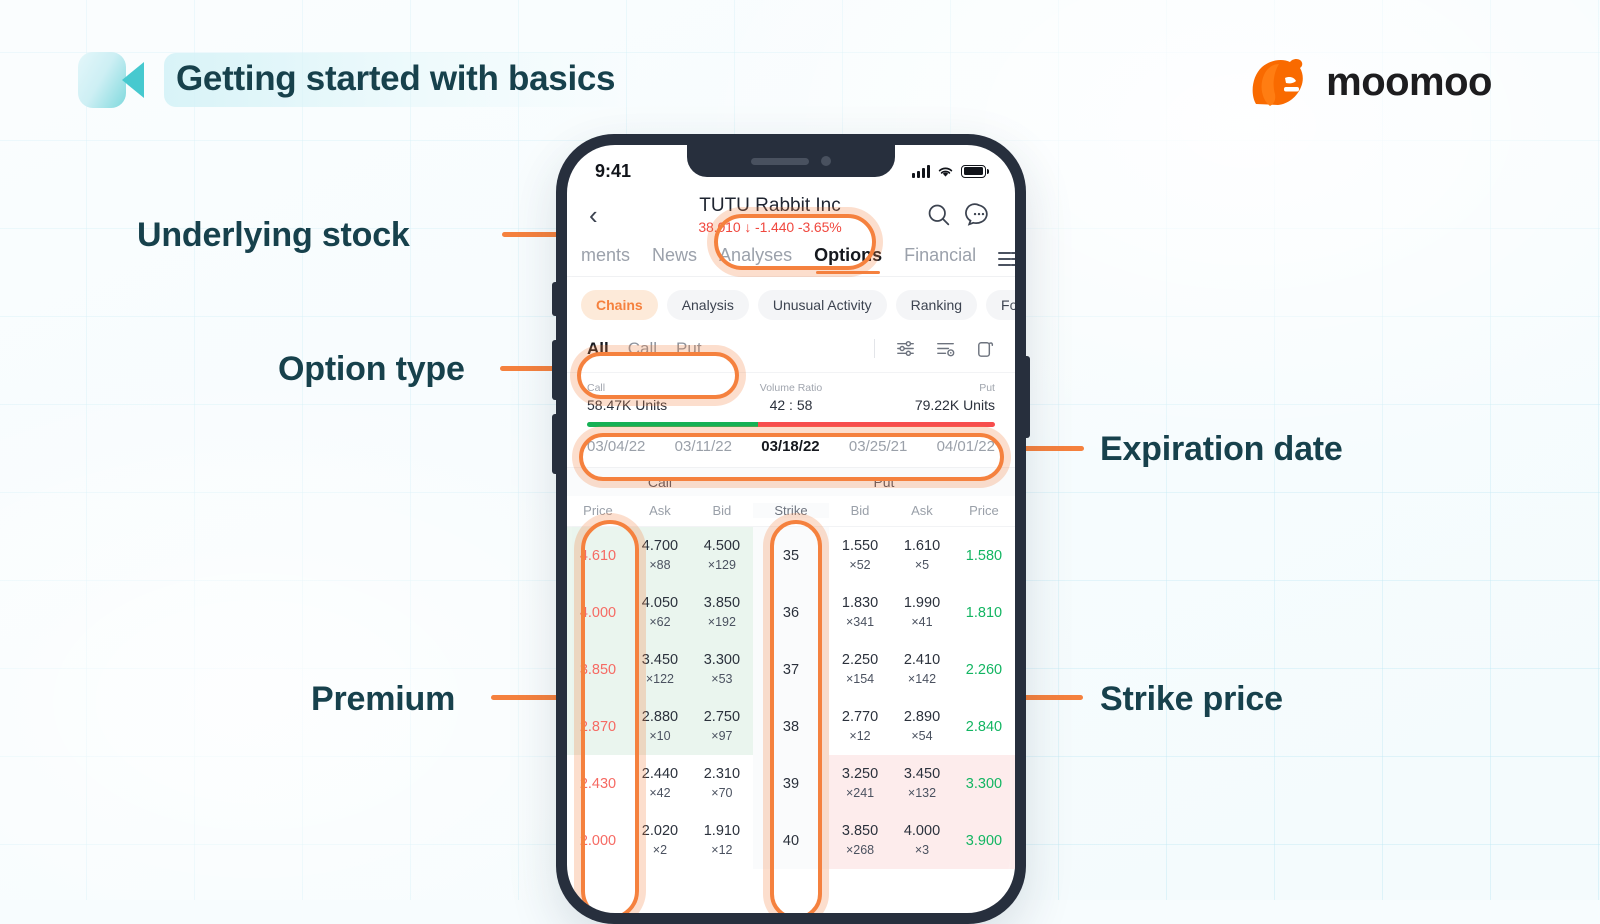  I want to click on chevron-left-icon: ‹, so click(602, 215).